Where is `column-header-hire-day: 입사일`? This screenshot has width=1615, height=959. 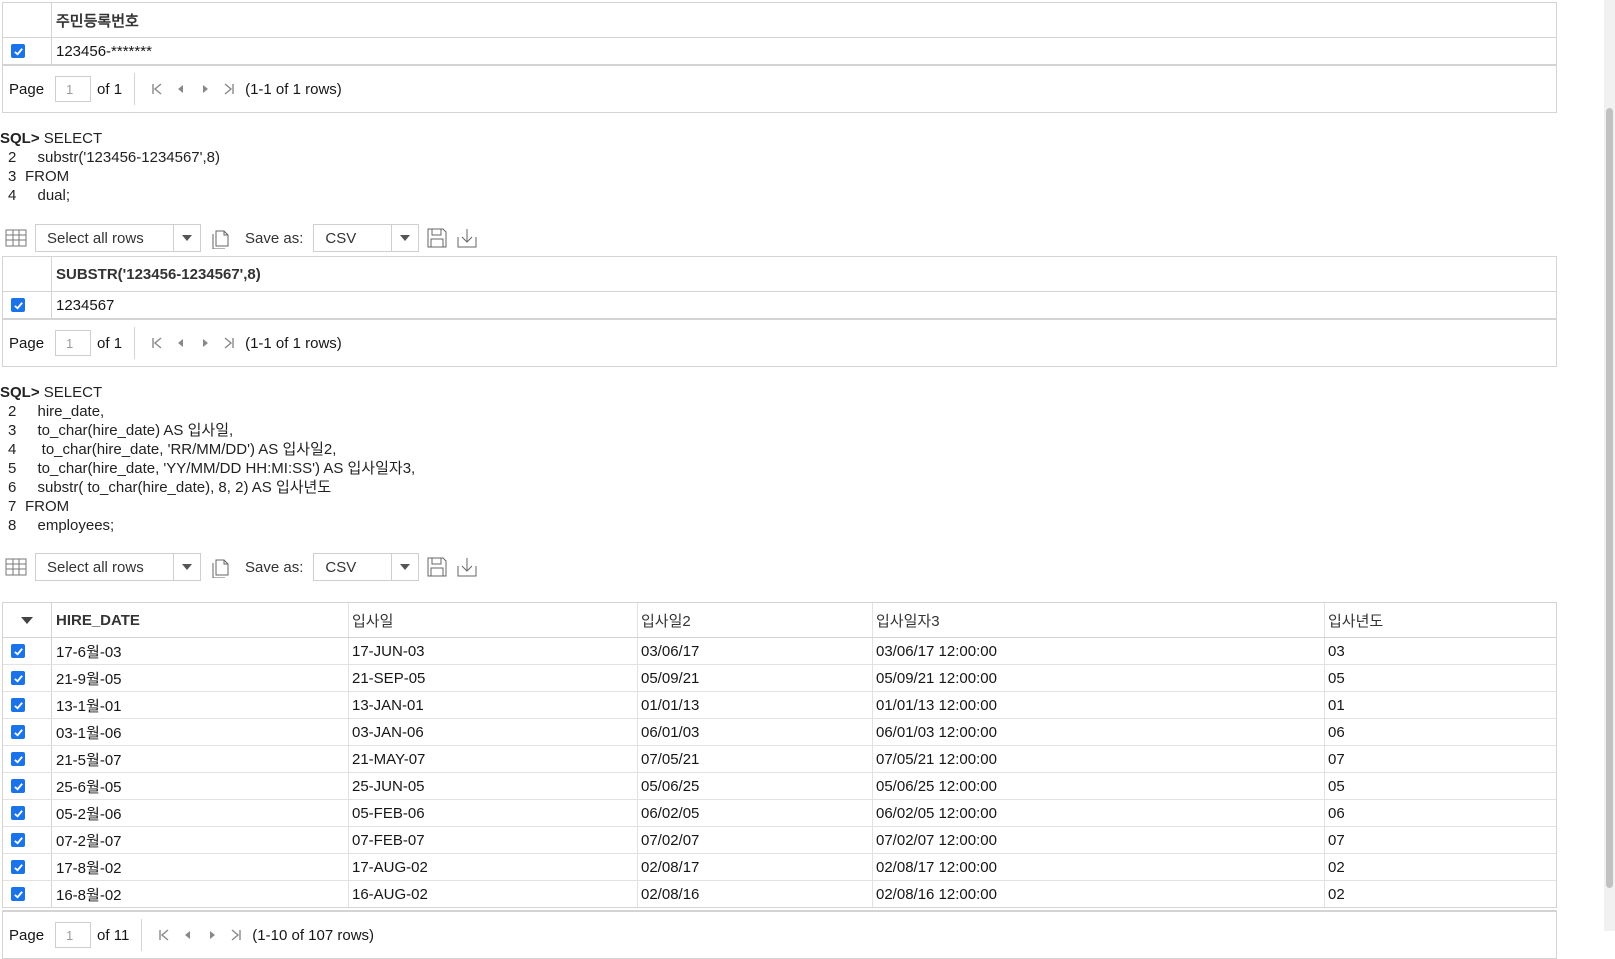
column-header-hire-day: 입사일 is located at coordinates (493, 620).